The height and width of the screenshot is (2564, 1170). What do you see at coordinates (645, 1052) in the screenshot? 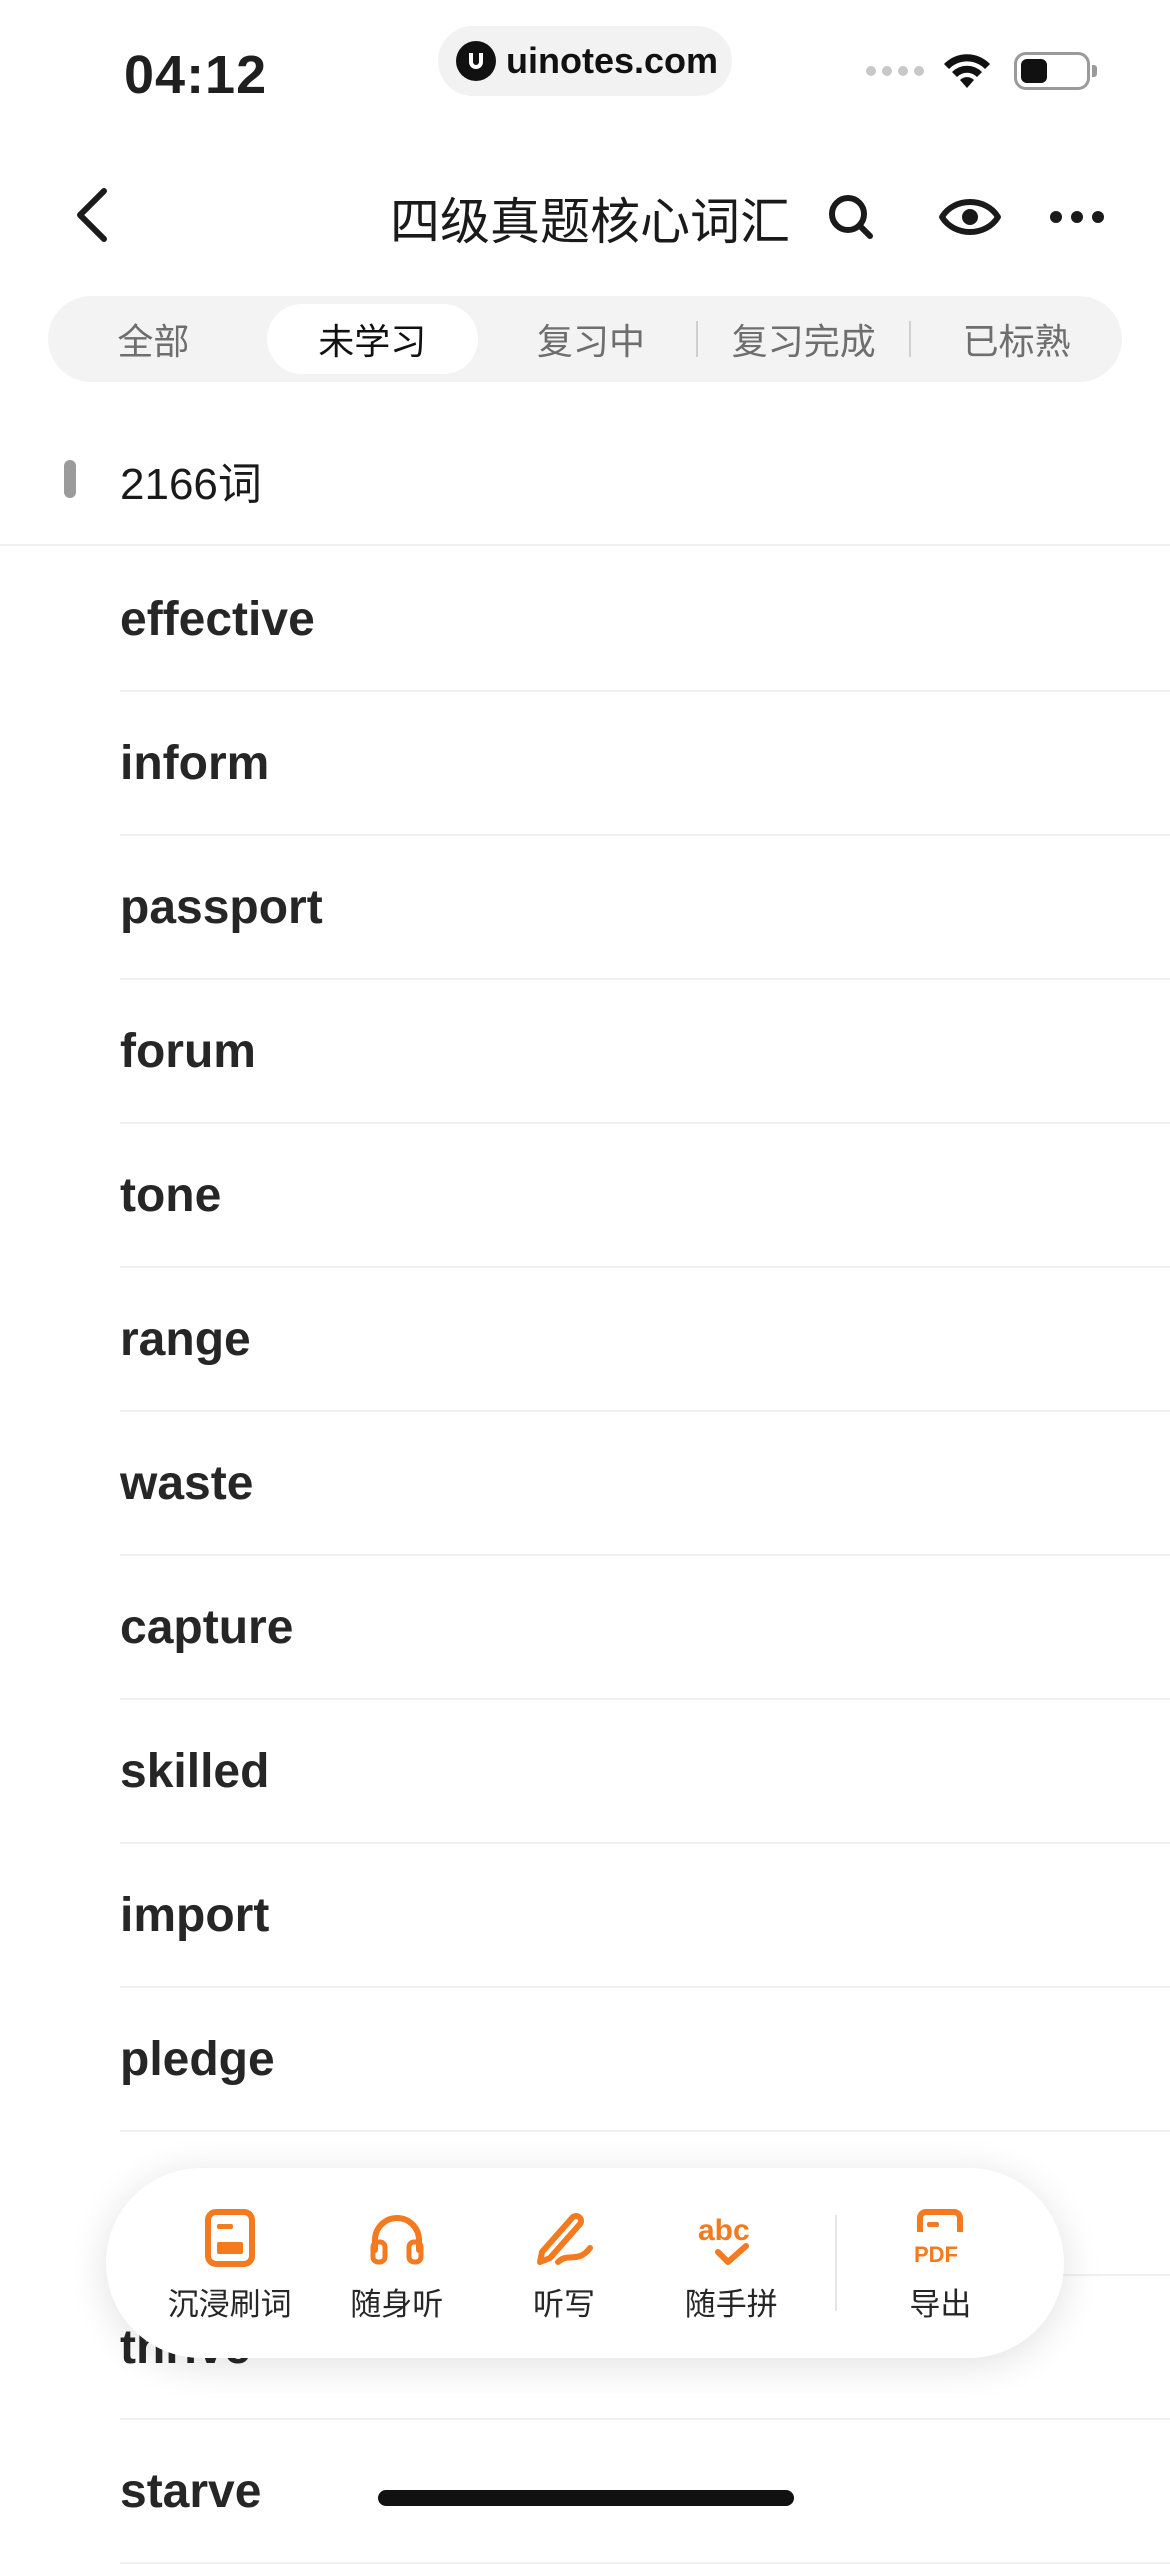
I see `list-item: forum` at bounding box center [645, 1052].